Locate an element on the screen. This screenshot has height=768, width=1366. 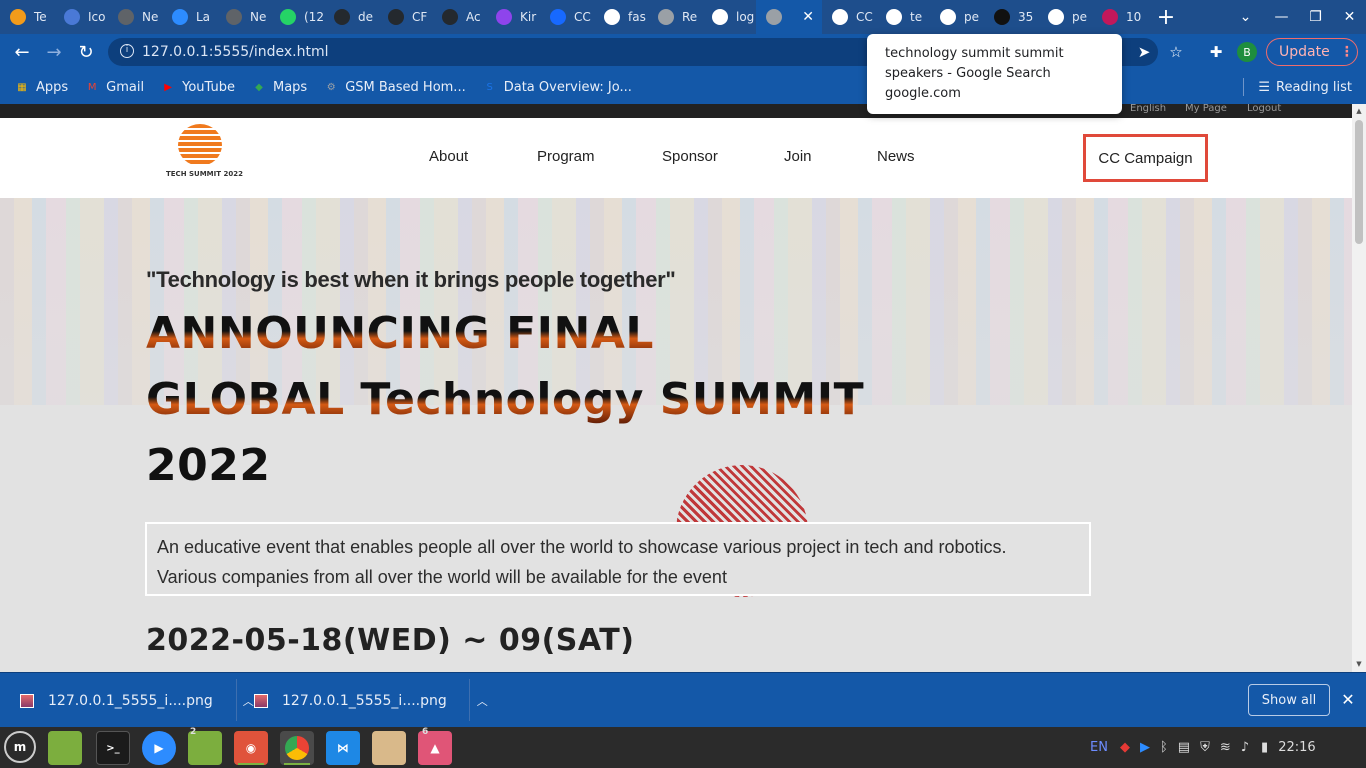
browser-tab: Ico is located at coordinates (81, 17).